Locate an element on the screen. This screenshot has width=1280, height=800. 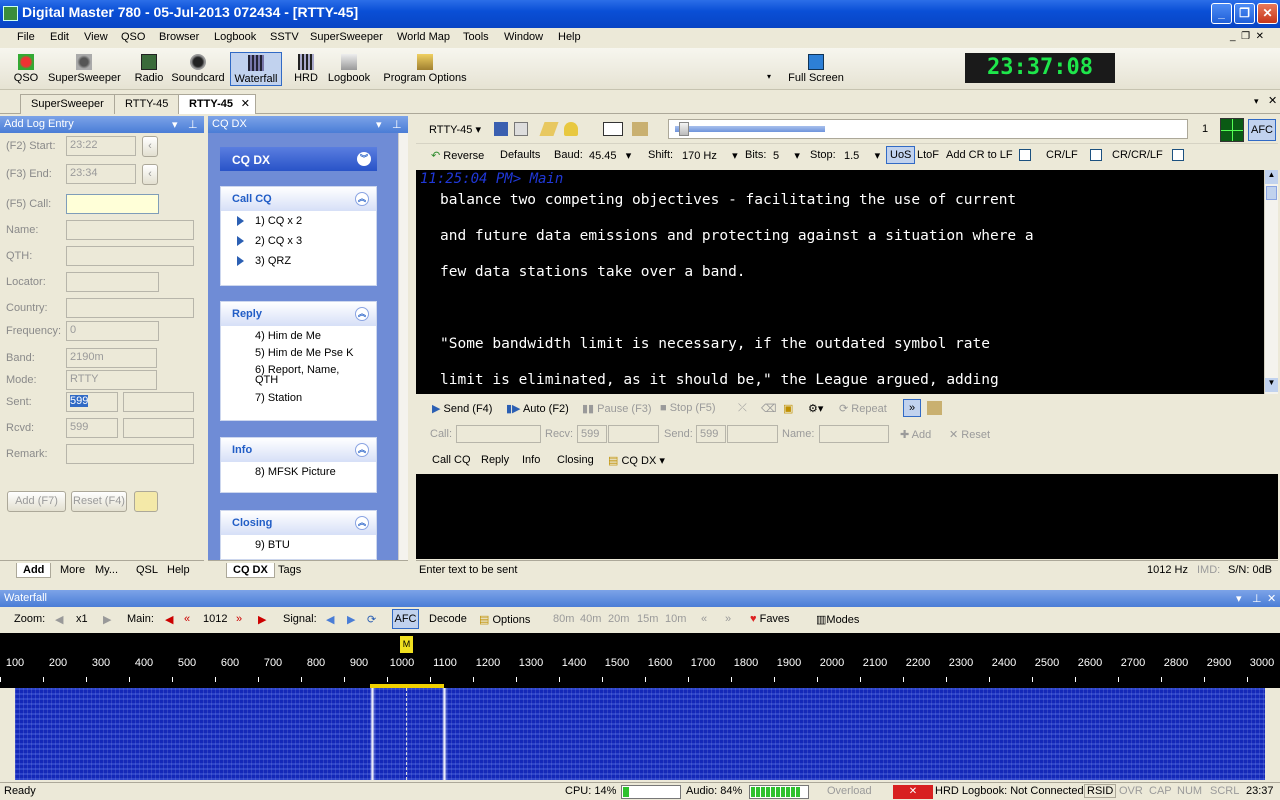
macro-btu: 9) BTU is located at coordinates (298, 545).